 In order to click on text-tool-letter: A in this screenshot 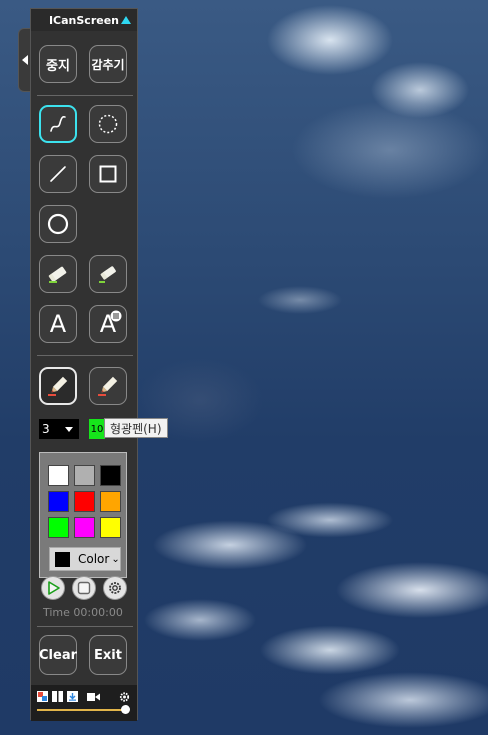, I will do `click(58, 324)`.